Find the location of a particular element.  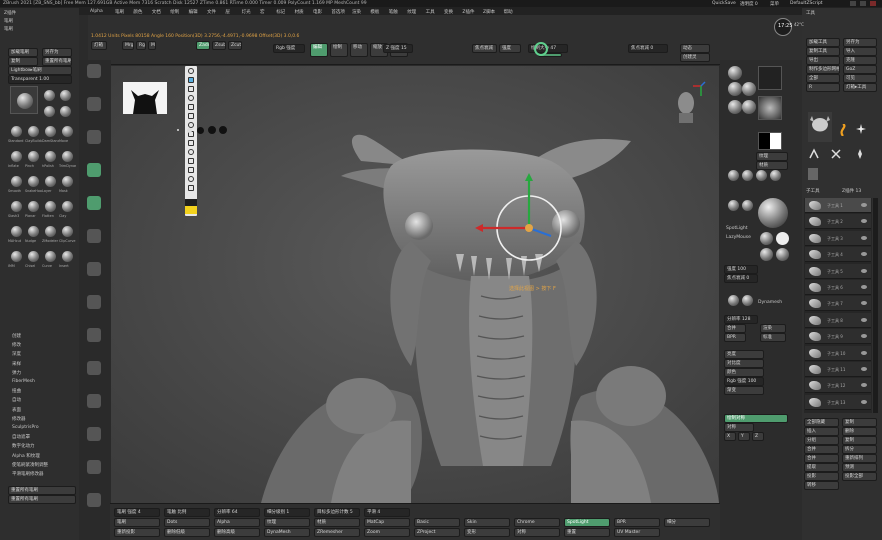

texture-button: 纹理 is located at coordinates (772, 156).